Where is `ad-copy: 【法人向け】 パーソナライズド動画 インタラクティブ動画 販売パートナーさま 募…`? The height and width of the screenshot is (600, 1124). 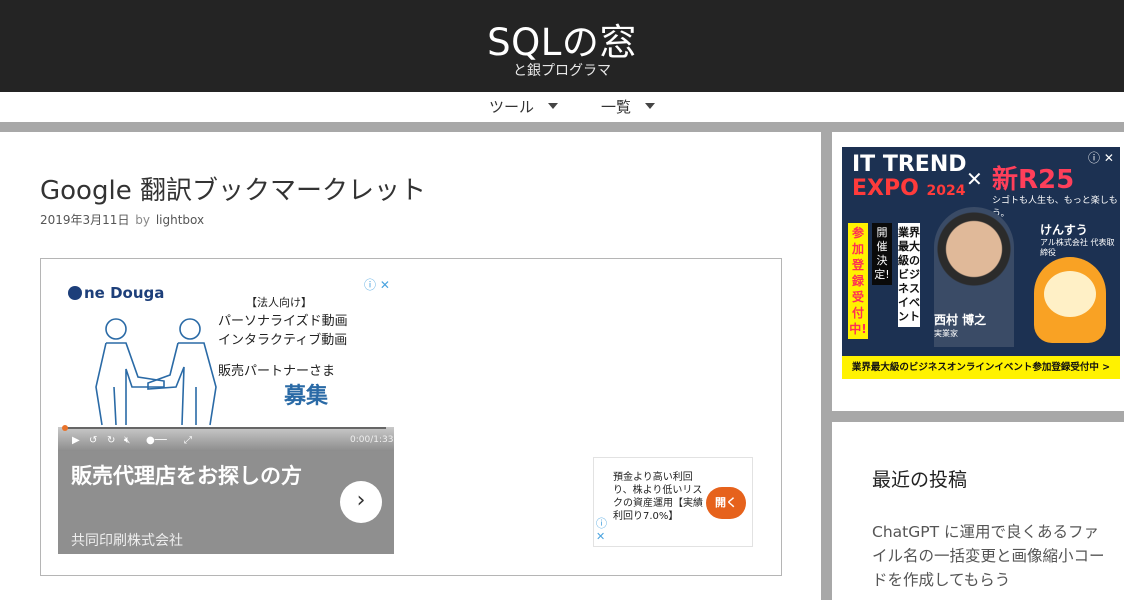 ad-copy: 【法人向け】 パーソナライズド動画 インタラクティブ動画 販売パートナーさま 募… is located at coordinates (303, 351).